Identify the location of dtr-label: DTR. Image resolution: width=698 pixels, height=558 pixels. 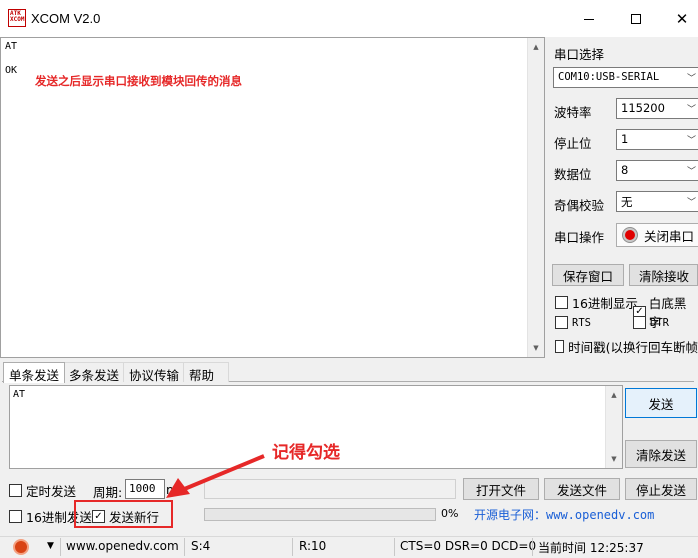
(659, 322).